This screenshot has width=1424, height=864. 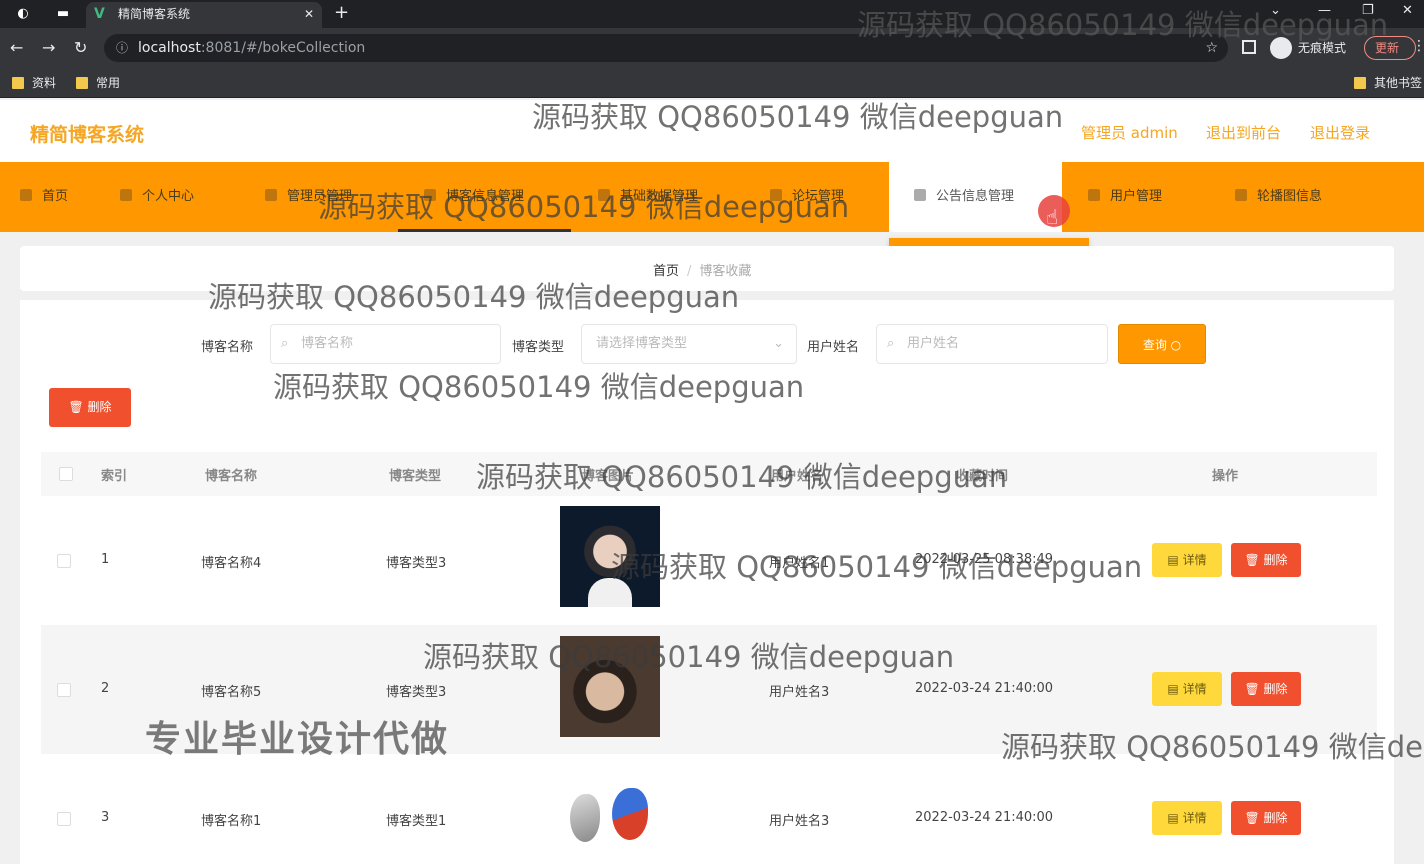 I want to click on reload-icon: ↻, so click(x=80, y=47).